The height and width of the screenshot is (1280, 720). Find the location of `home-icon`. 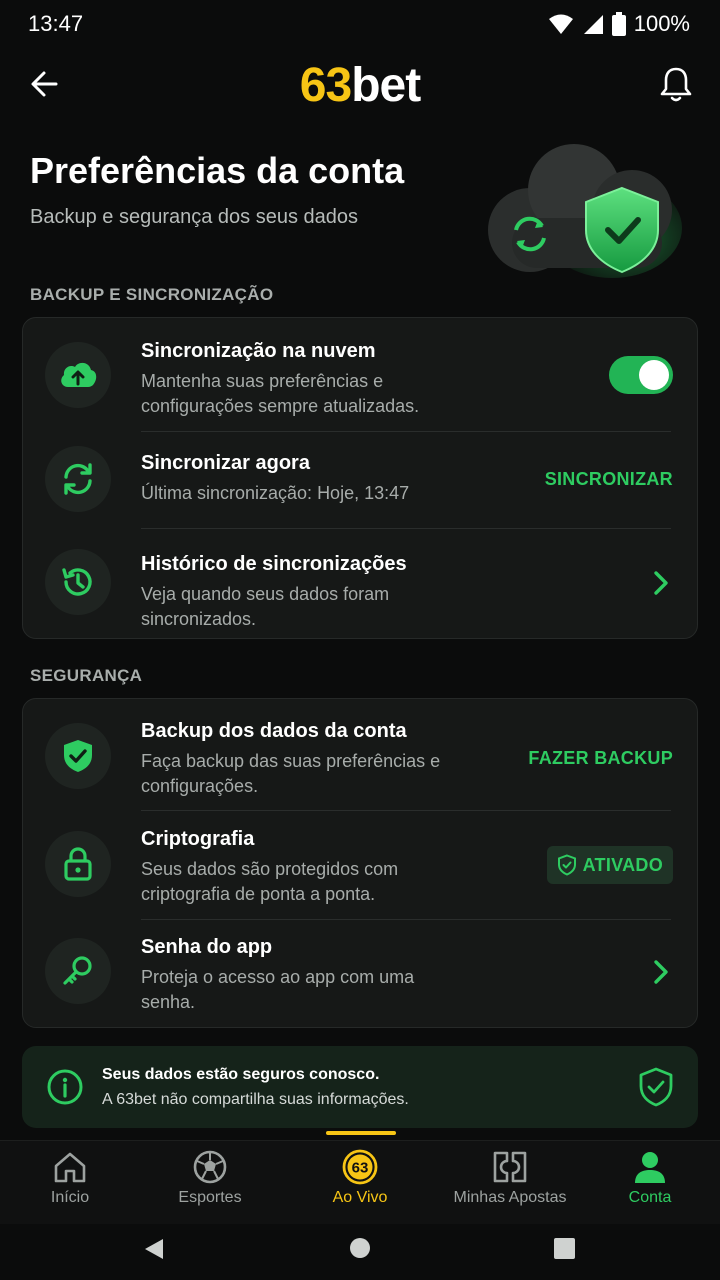

home-icon is located at coordinates (70, 1167).